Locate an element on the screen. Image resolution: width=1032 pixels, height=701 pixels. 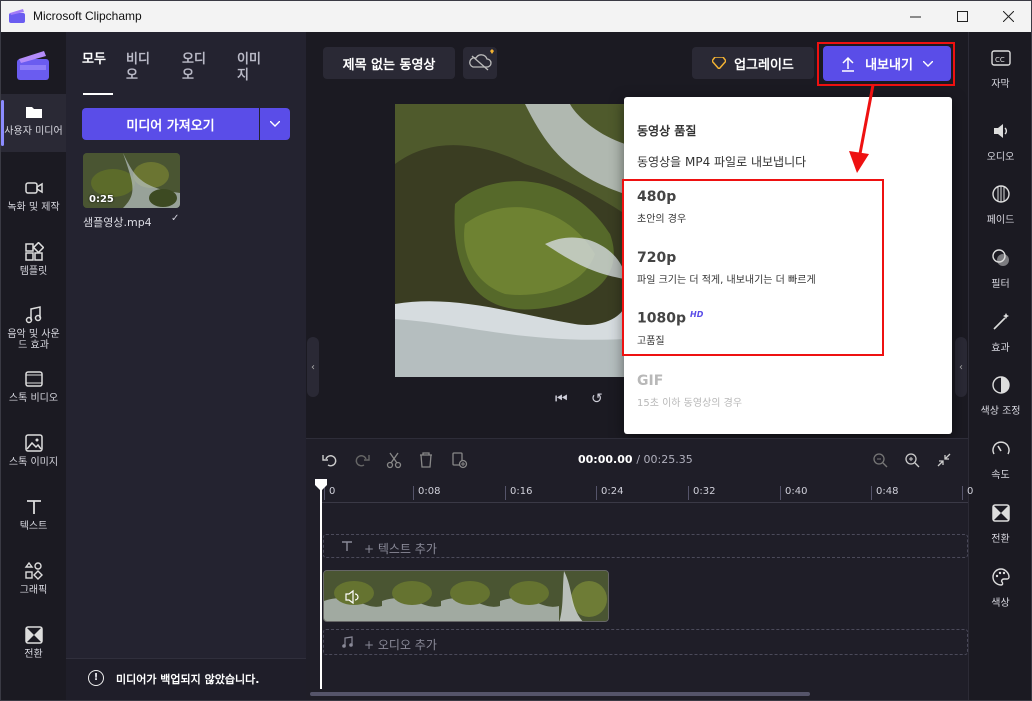
add-audio-label: + 오디오 추가 is located at coordinates (400, 645).